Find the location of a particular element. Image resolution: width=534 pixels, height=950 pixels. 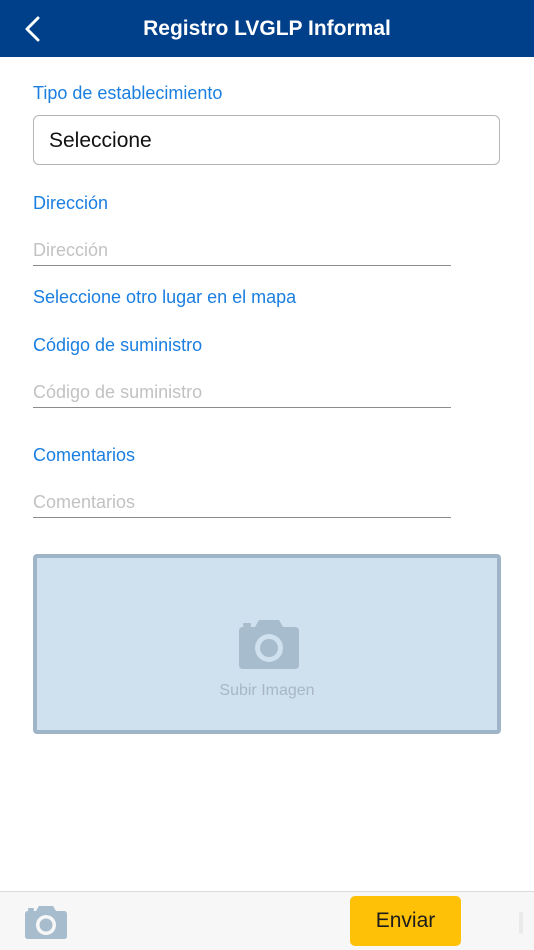

upload-image-label: Subir Imagen is located at coordinates (267, 690).